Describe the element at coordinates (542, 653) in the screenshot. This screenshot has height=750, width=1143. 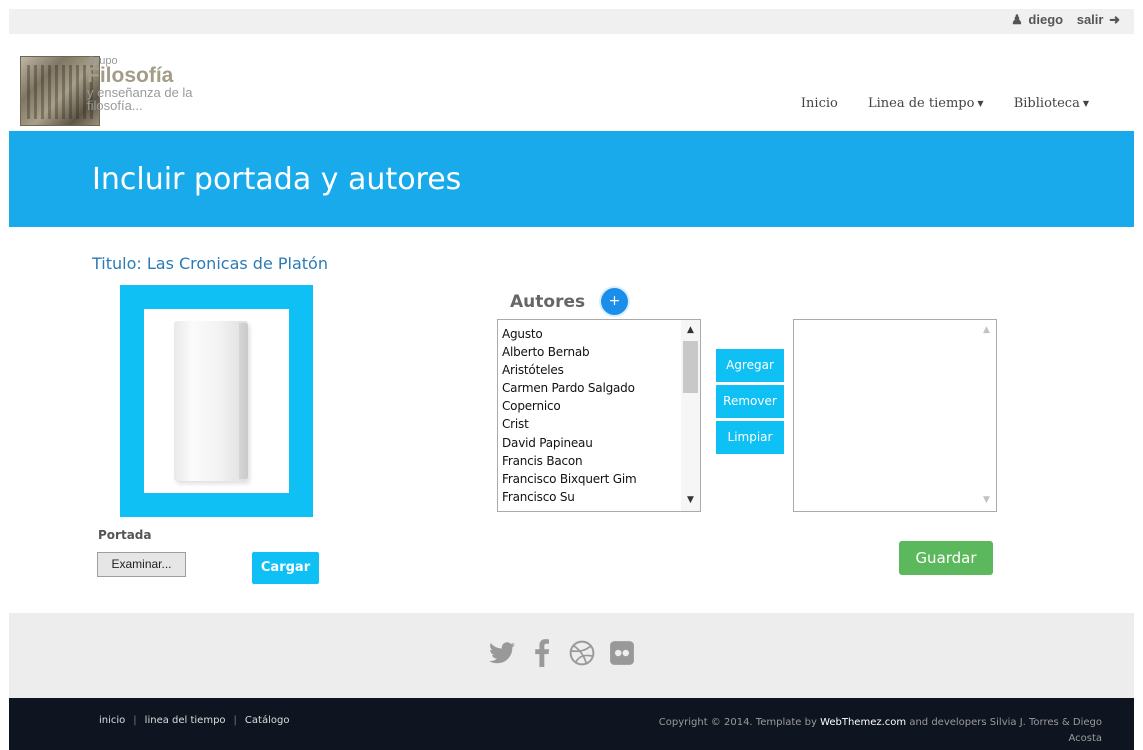
I see `facebook-icon` at that location.